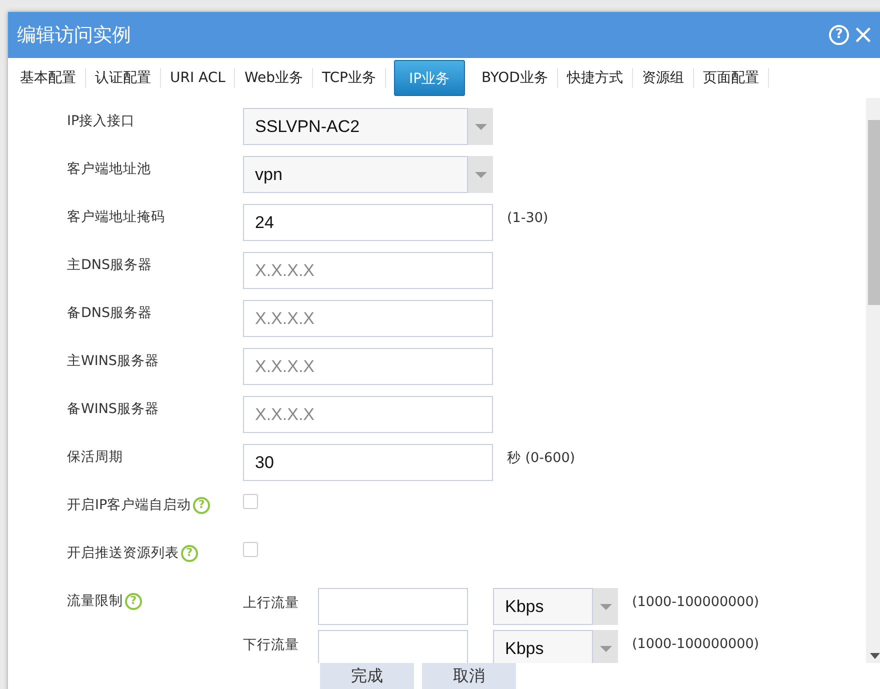 This screenshot has width=880, height=689. Describe the element at coordinates (109, 169) in the screenshot. I see `field-label: 客户端地址池` at that location.